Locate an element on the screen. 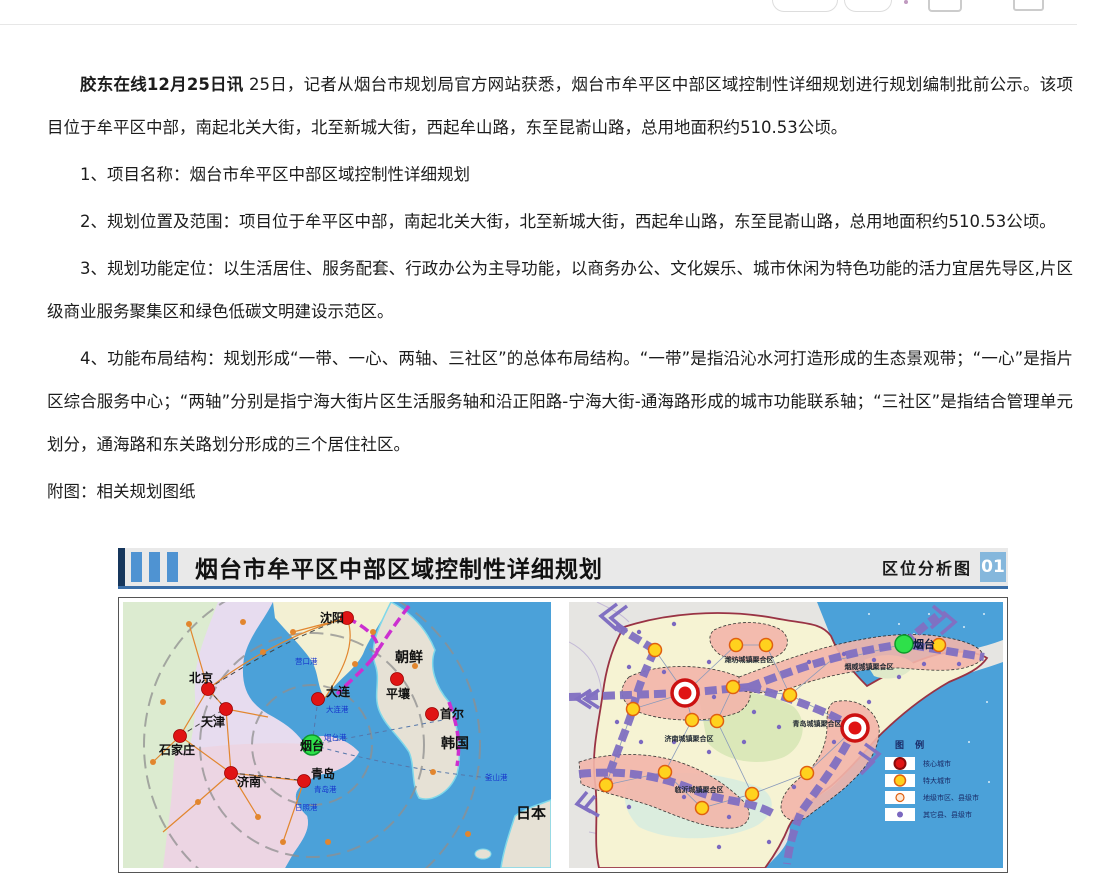 Image resolution: width=1103 pixels, height=873 pixels. city-label-tianjin: 天津 is located at coordinates (213, 721).